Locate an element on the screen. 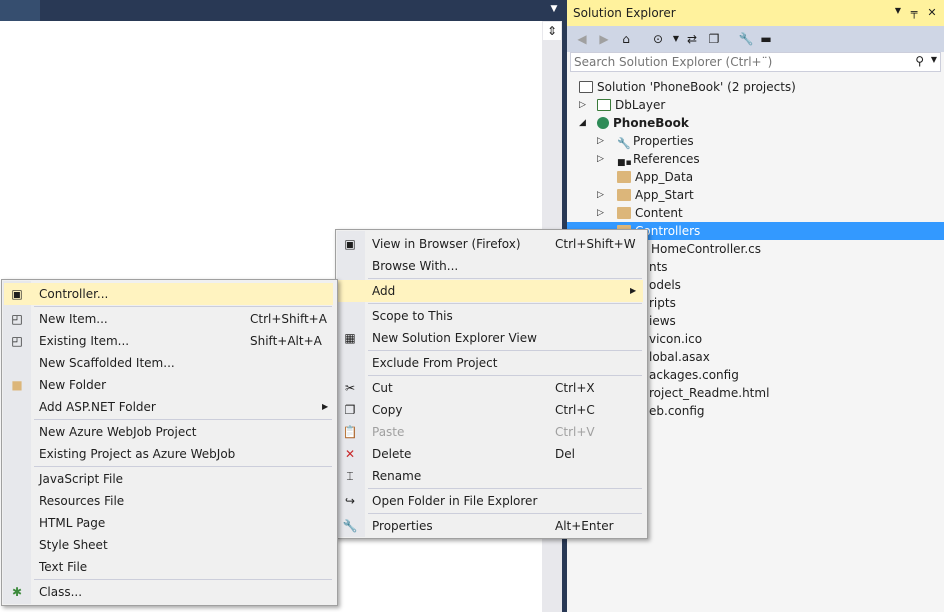 This screenshot has width=944, height=612. new-item-icon: ◰ is located at coordinates (17, 319).